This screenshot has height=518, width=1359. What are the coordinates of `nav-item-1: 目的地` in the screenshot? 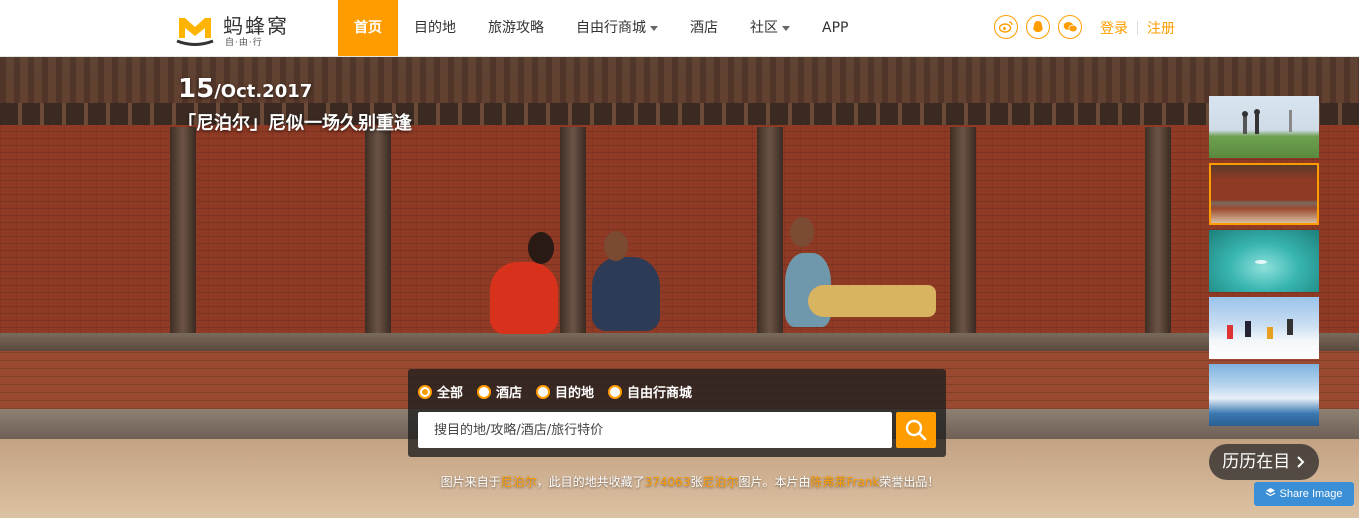 It's located at (435, 28).